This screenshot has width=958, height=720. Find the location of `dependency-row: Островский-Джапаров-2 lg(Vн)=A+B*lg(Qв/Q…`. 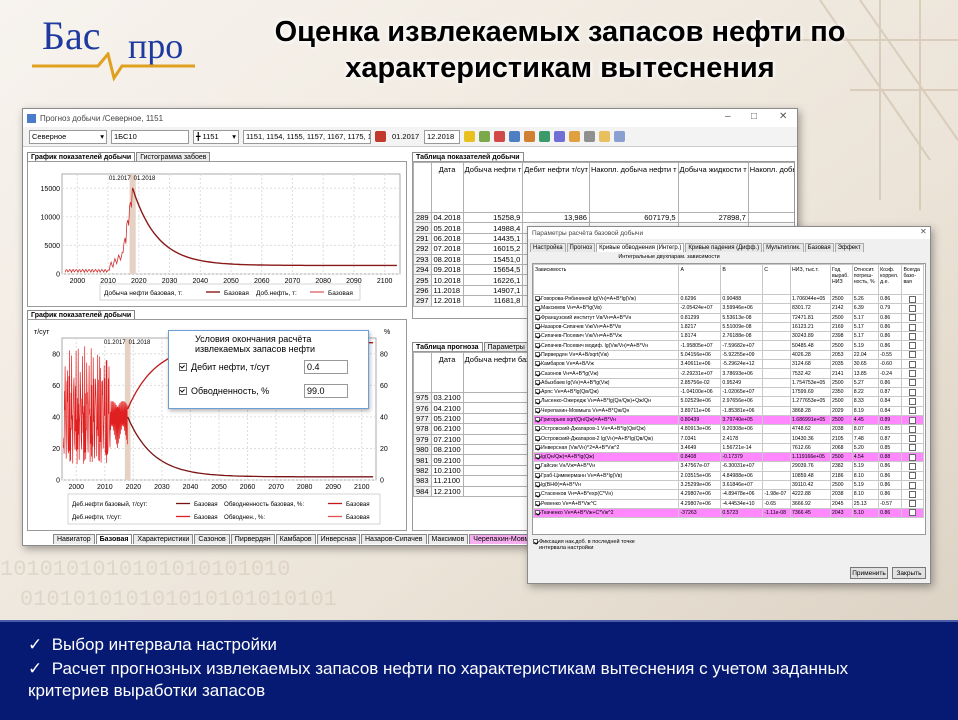

dependency-row: Островский-Джапаров-2 lg(Vн)=A+B*lg(Qв/Q… is located at coordinates (728, 438).